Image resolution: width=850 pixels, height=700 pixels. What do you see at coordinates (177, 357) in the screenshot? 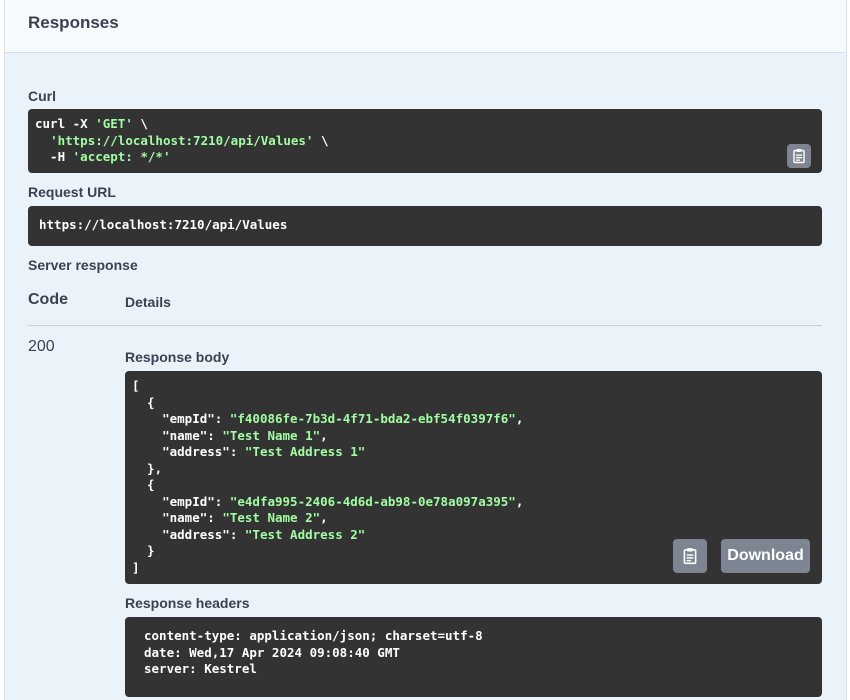
I see `response-body-label: Response body` at bounding box center [177, 357].